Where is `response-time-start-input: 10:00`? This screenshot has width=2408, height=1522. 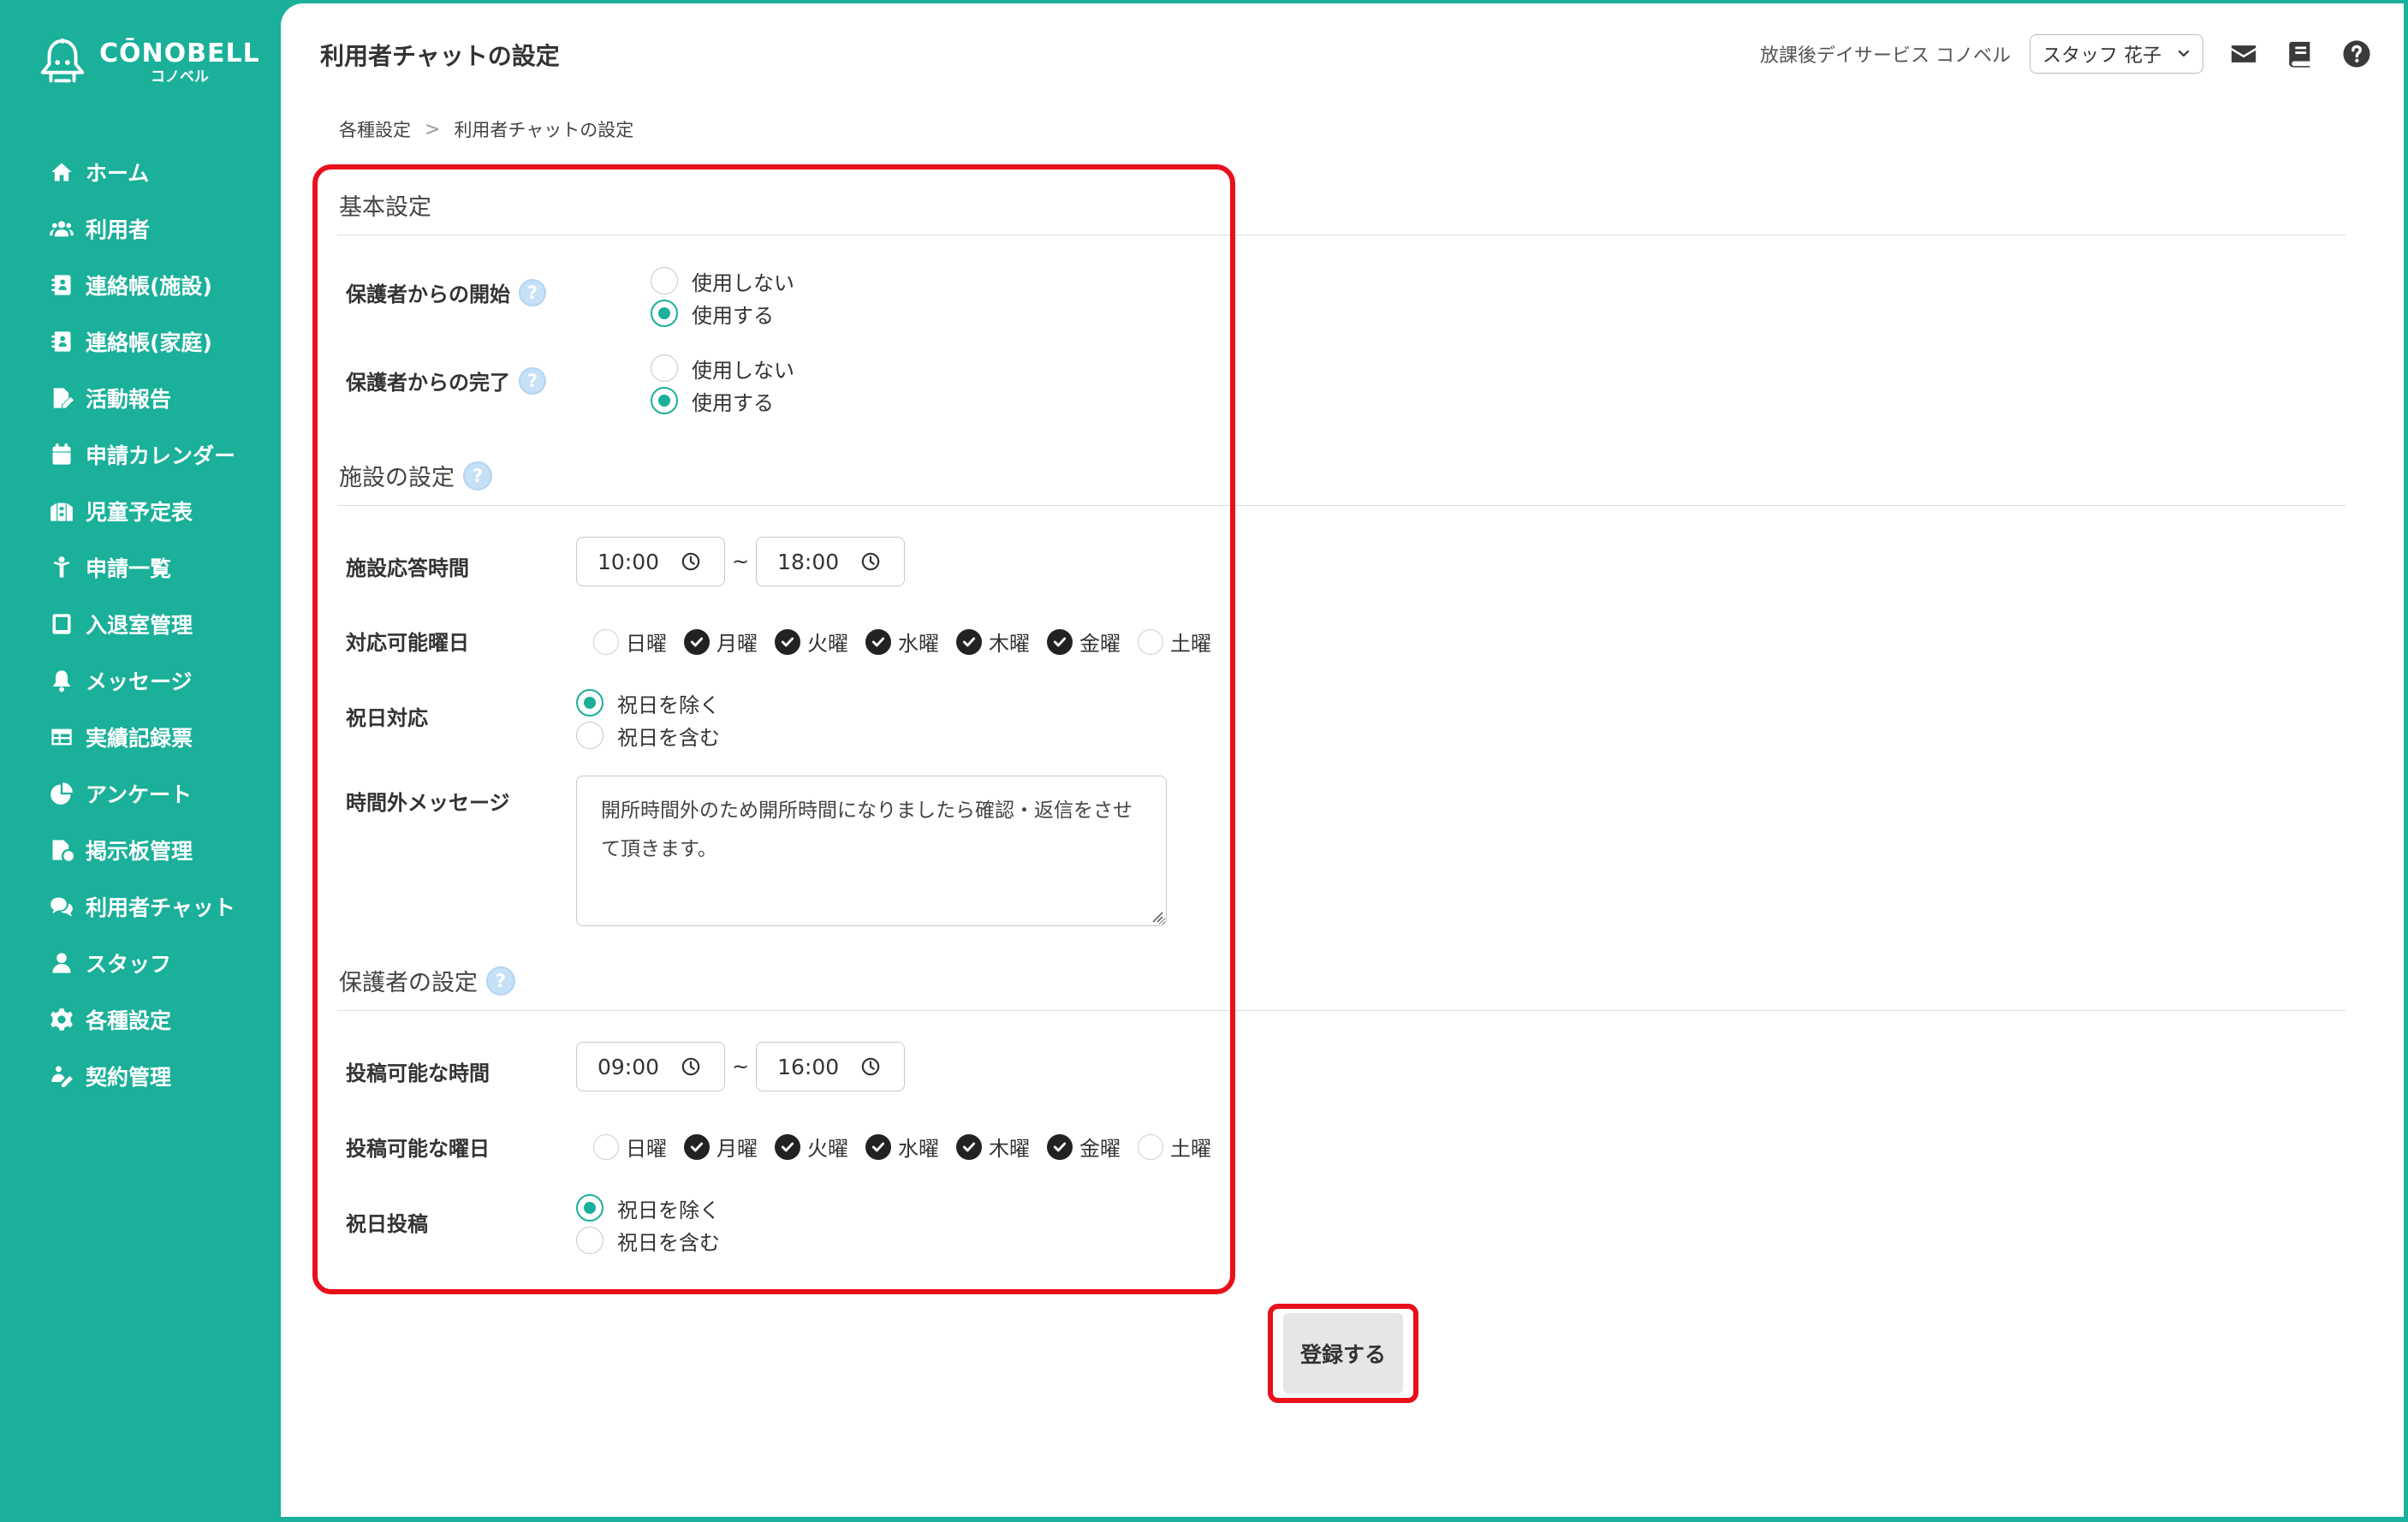 response-time-start-input: 10:00 is located at coordinates (650, 561).